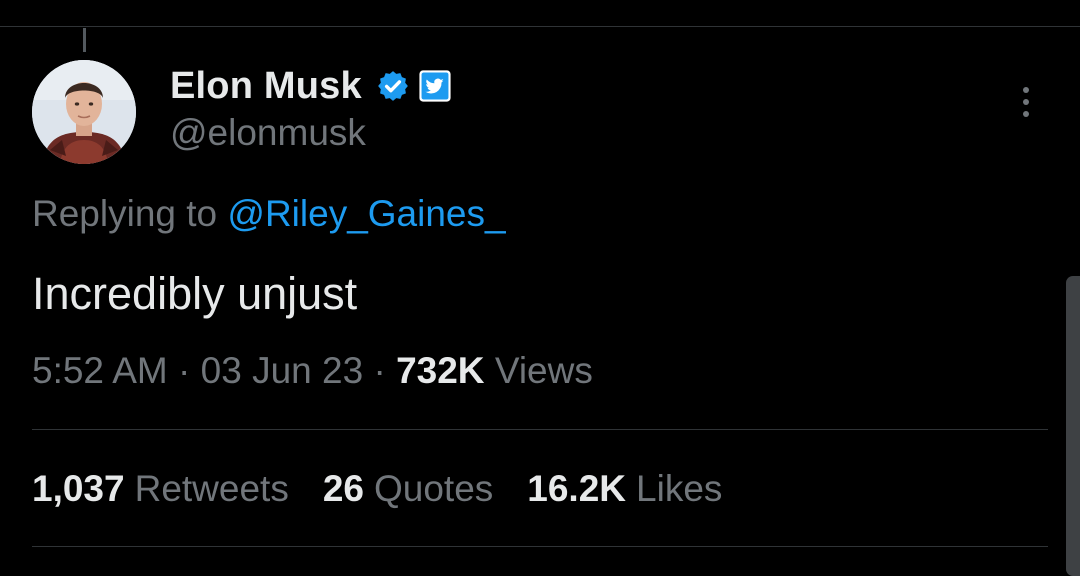 The width and height of the screenshot is (1080, 576). Describe the element at coordinates (1073, 426) in the screenshot. I see `scrollbar-thumb` at that location.